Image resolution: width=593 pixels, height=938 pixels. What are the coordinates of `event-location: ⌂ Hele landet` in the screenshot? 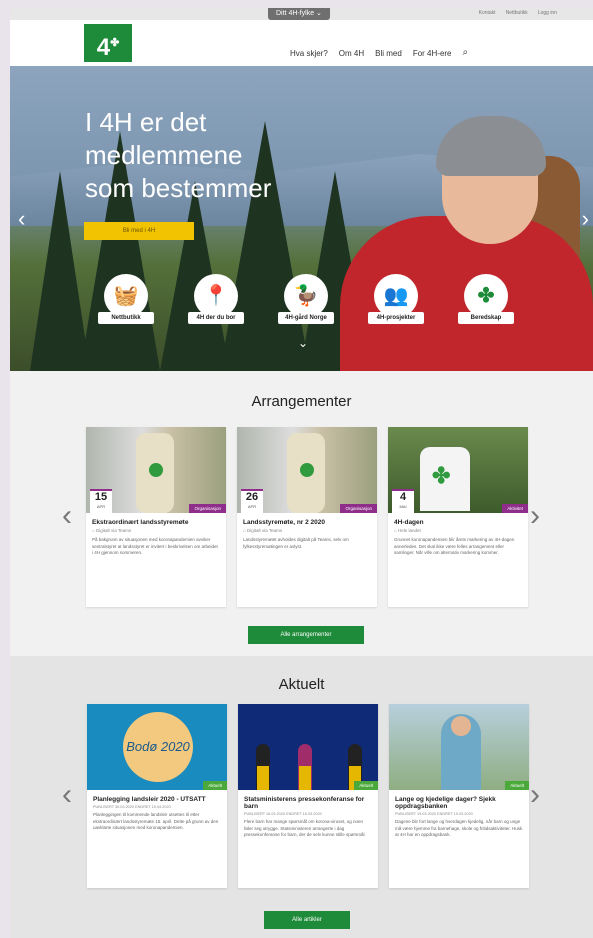 It's located at (407, 530).